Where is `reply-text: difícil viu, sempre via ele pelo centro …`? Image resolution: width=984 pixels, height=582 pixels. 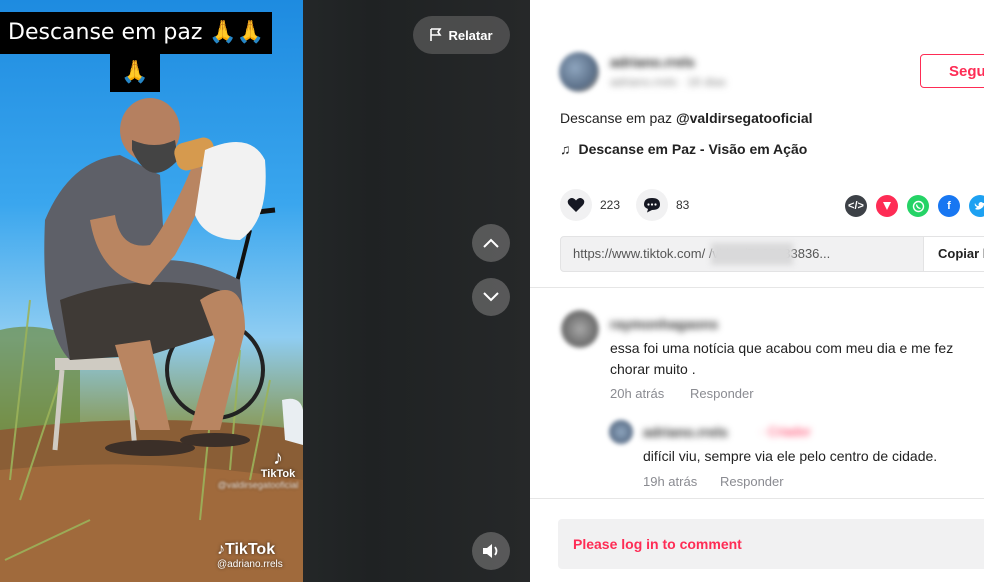
reply-text: difícil viu, sempre via ele pelo centro … is located at coordinates (790, 456).